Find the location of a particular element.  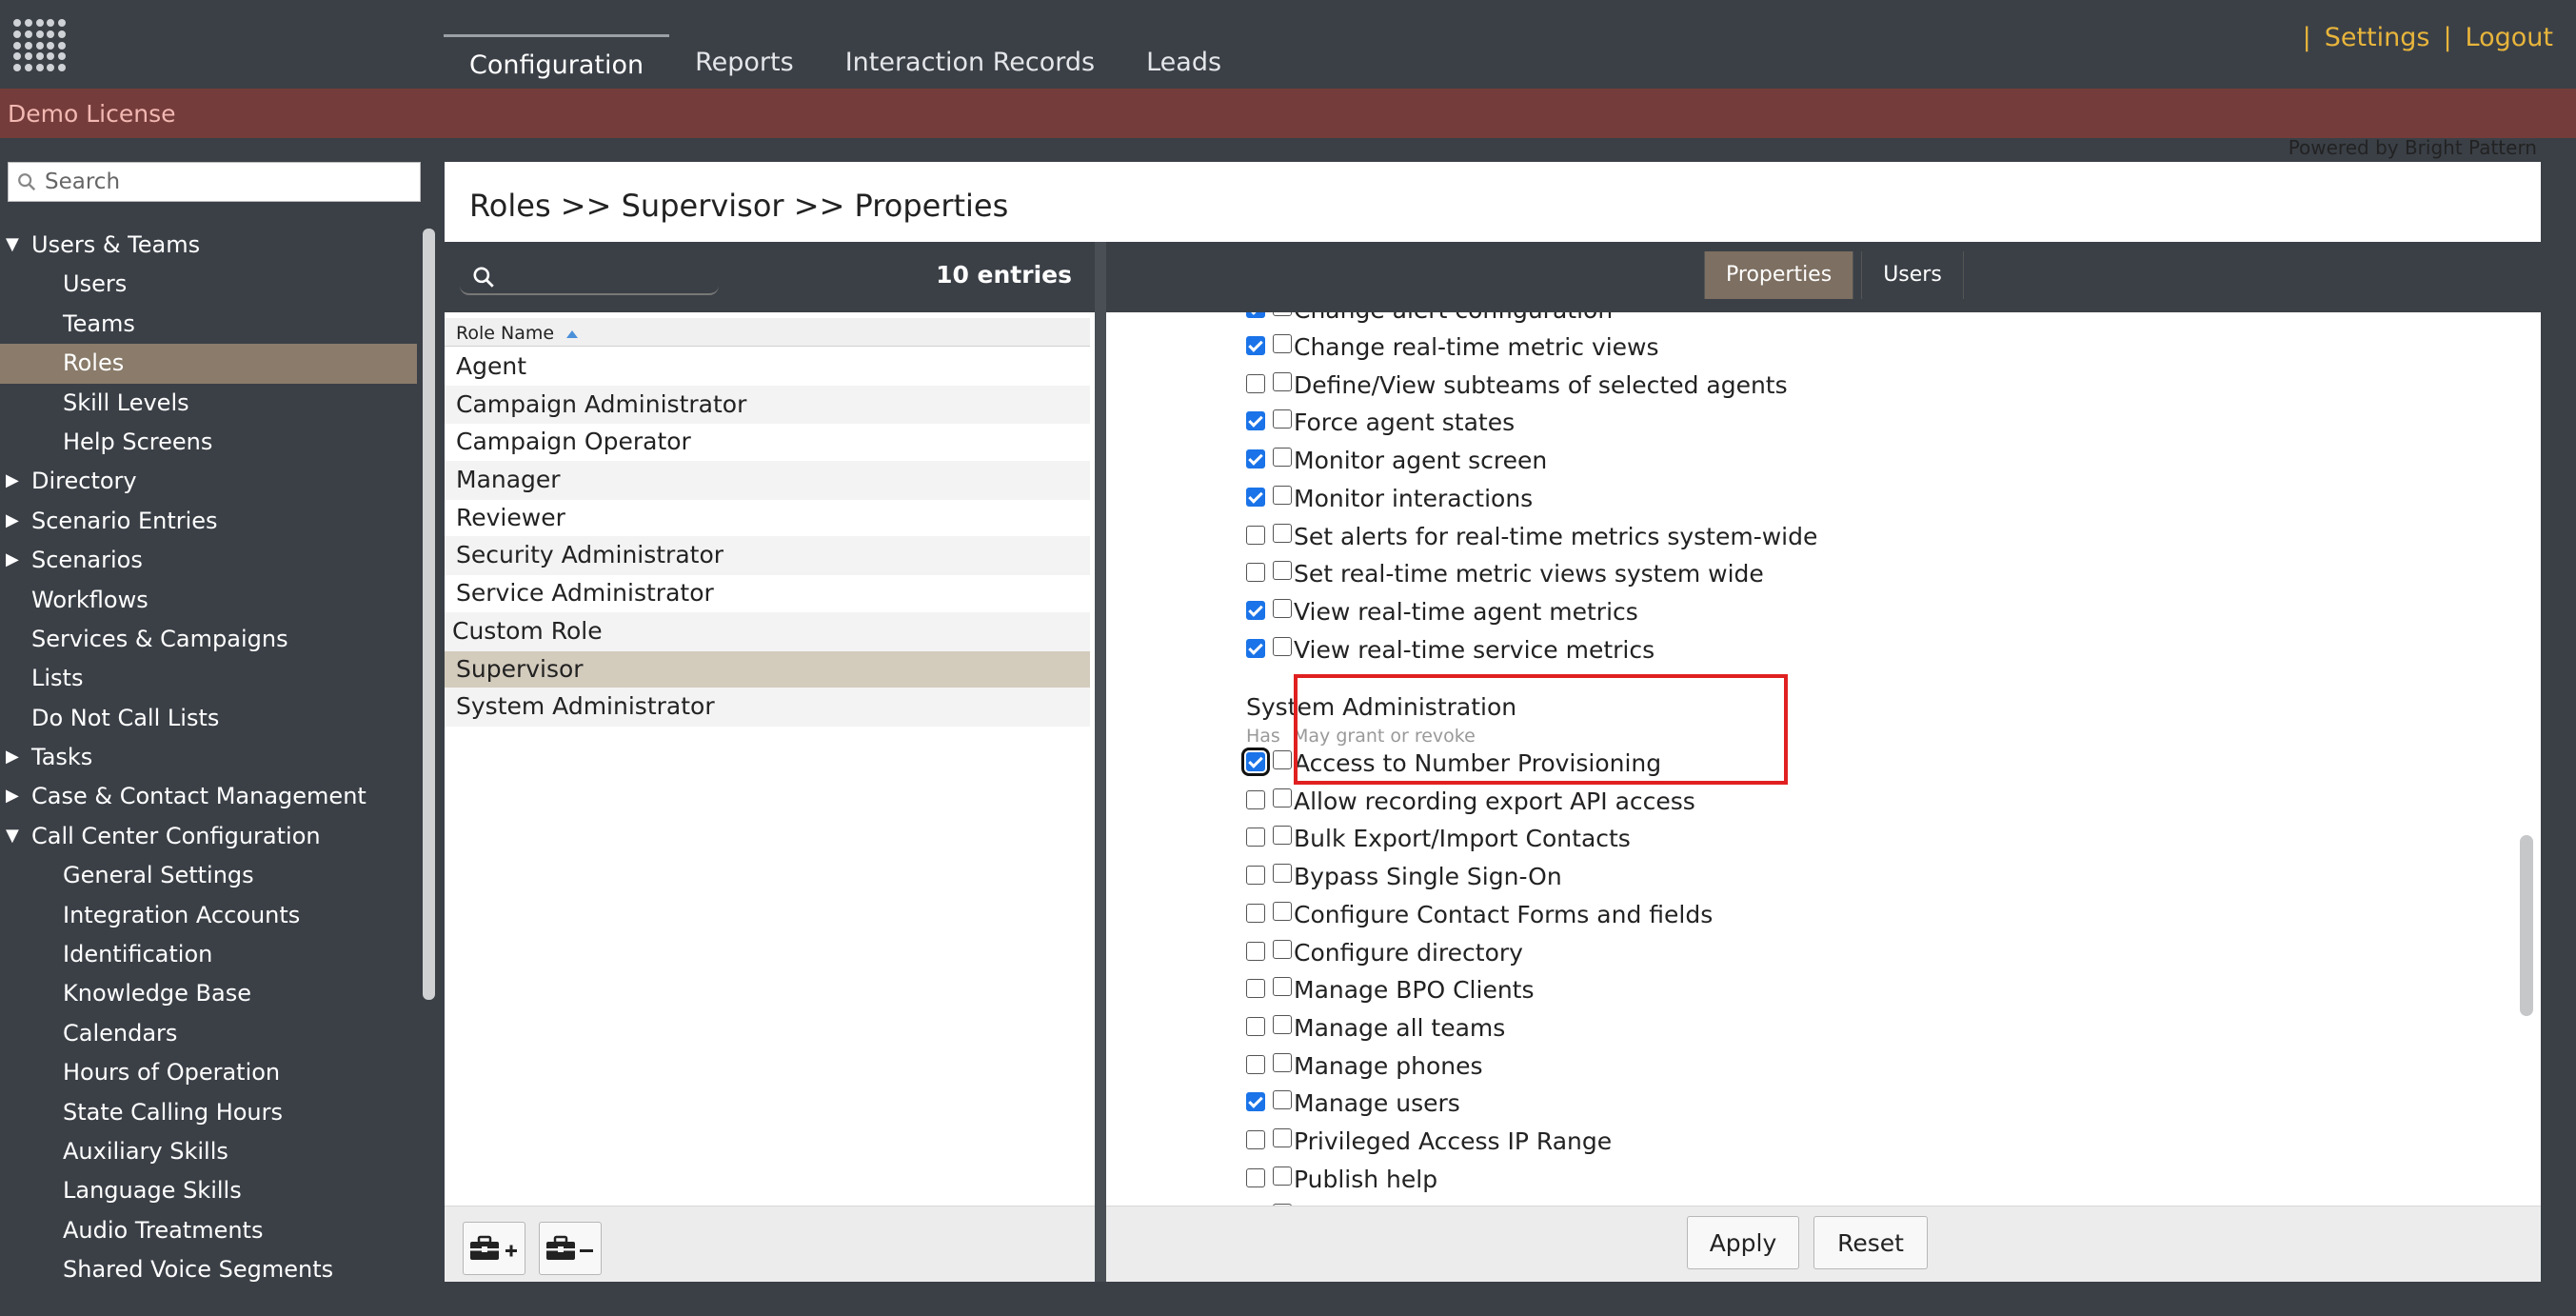

tab-reports: Reports is located at coordinates (744, 62).